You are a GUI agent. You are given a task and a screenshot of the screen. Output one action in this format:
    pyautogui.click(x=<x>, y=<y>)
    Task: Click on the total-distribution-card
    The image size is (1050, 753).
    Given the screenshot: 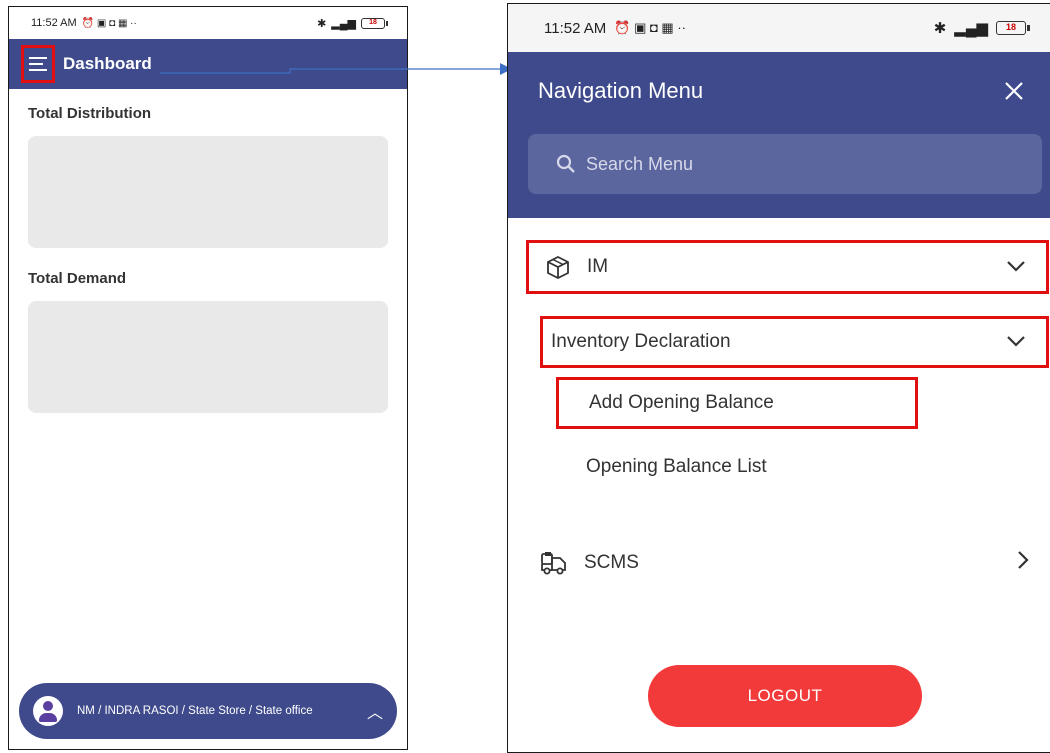 What is the action you would take?
    pyautogui.click(x=208, y=192)
    